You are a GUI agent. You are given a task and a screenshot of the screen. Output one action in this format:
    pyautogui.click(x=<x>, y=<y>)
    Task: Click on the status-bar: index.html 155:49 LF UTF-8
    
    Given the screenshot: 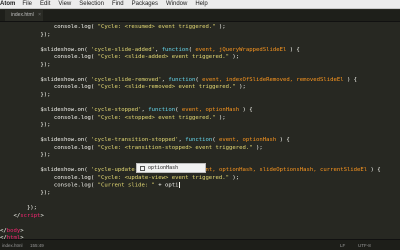 What is the action you would take?
    pyautogui.click(x=200, y=244)
    